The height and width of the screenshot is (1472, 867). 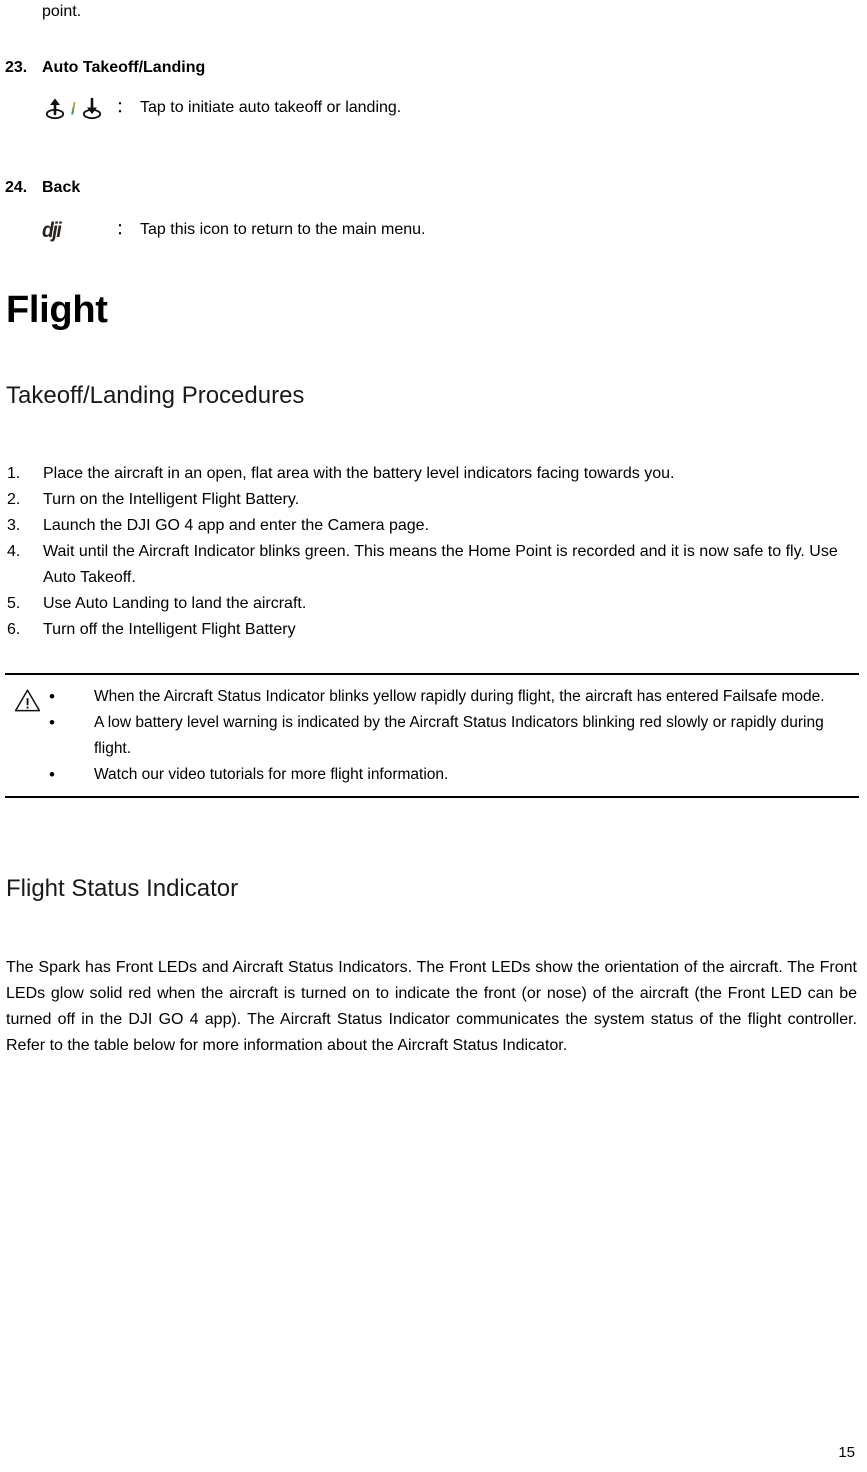 I want to click on list-item-number: 5., so click(x=14, y=604).